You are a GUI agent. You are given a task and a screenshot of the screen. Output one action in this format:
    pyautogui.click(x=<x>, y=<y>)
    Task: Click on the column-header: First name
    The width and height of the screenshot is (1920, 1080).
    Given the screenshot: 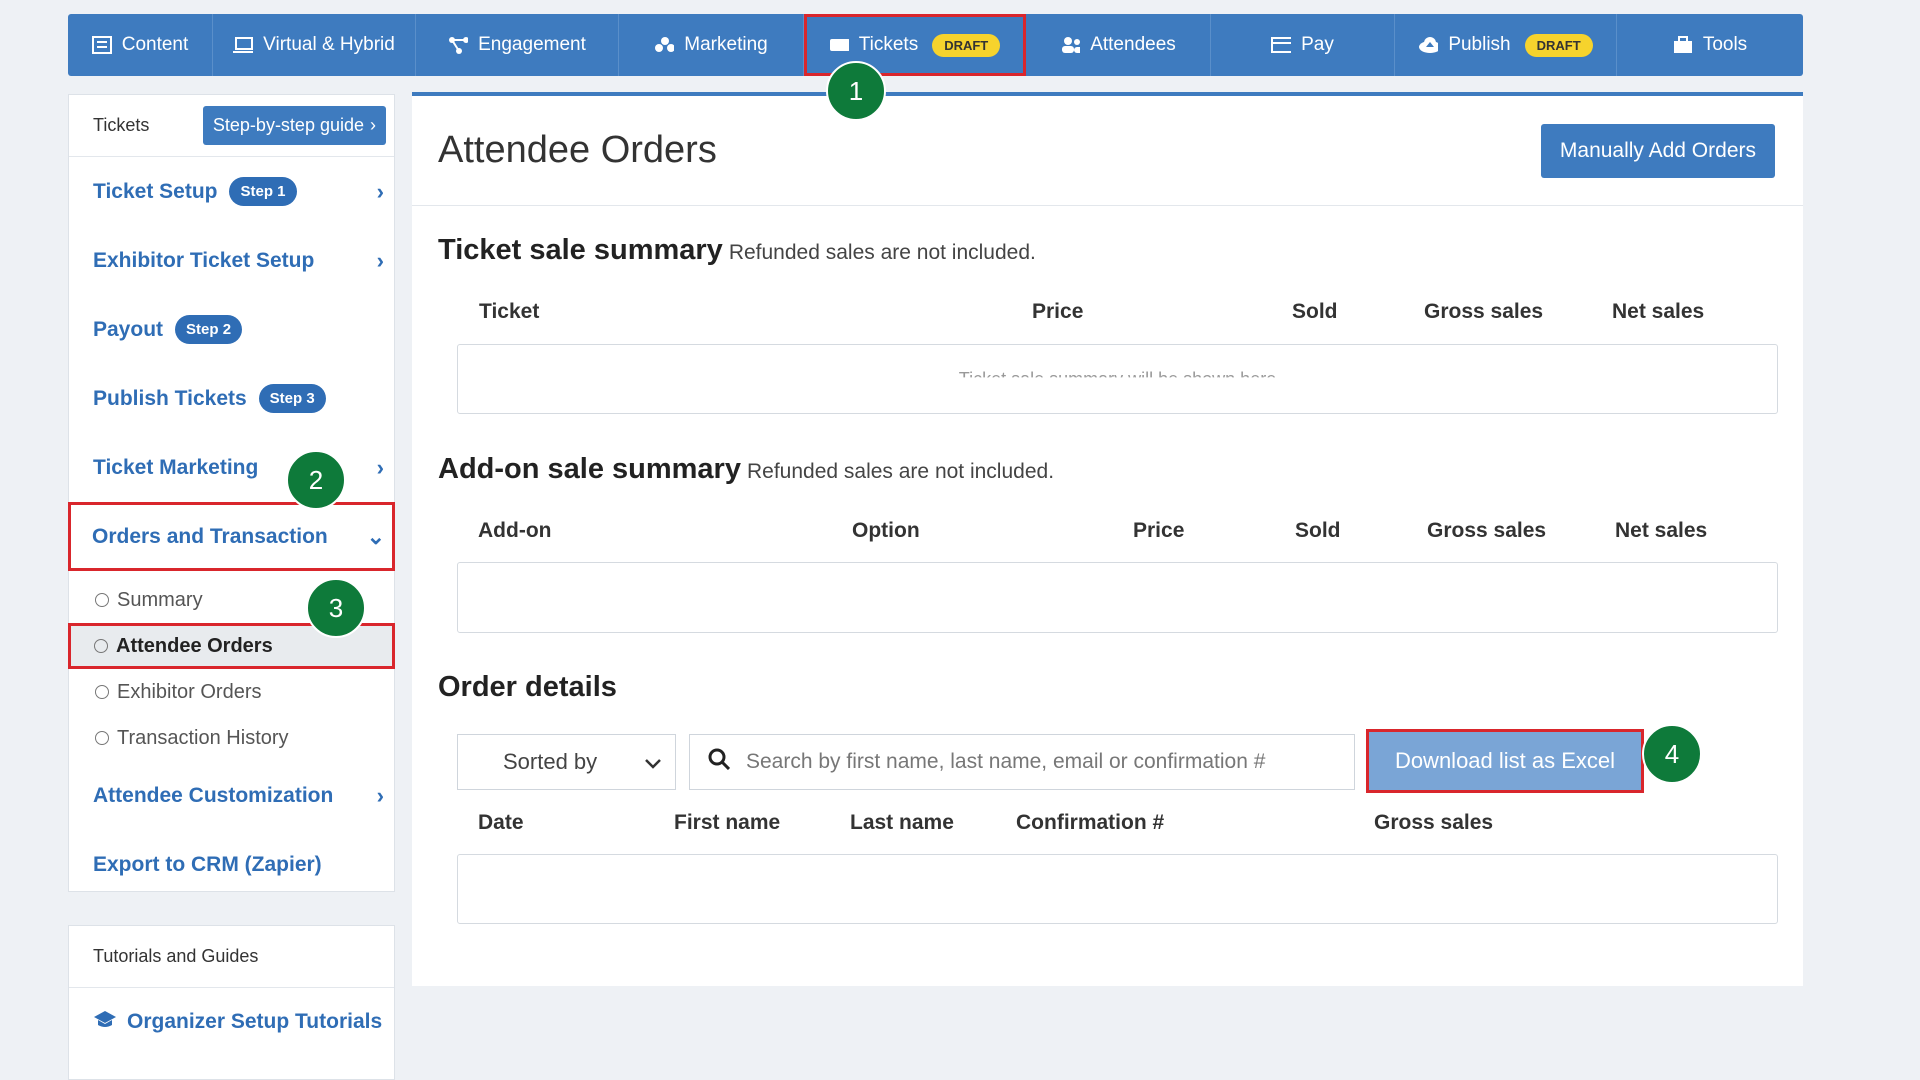 What is the action you would take?
    pyautogui.click(x=727, y=822)
    